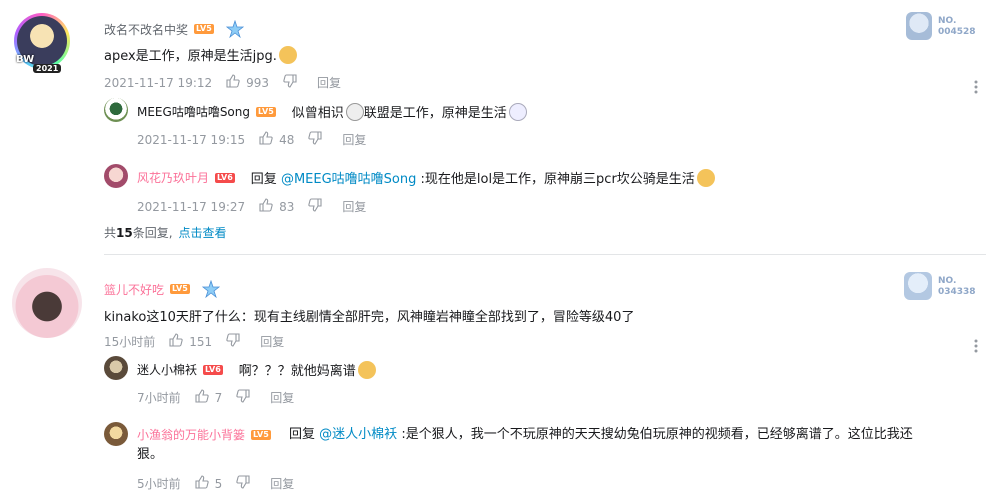 The image size is (996, 504). I want to click on timestamp: 15小时前, so click(130, 342).